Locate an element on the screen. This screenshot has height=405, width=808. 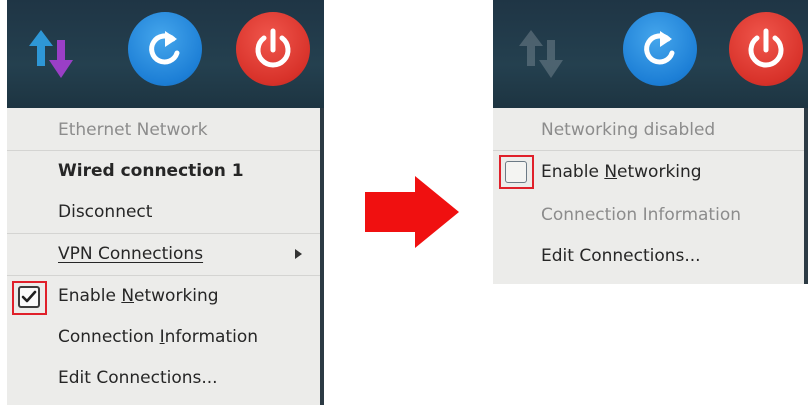
menu-item-label: Ethernet Network is located at coordinates (133, 130).